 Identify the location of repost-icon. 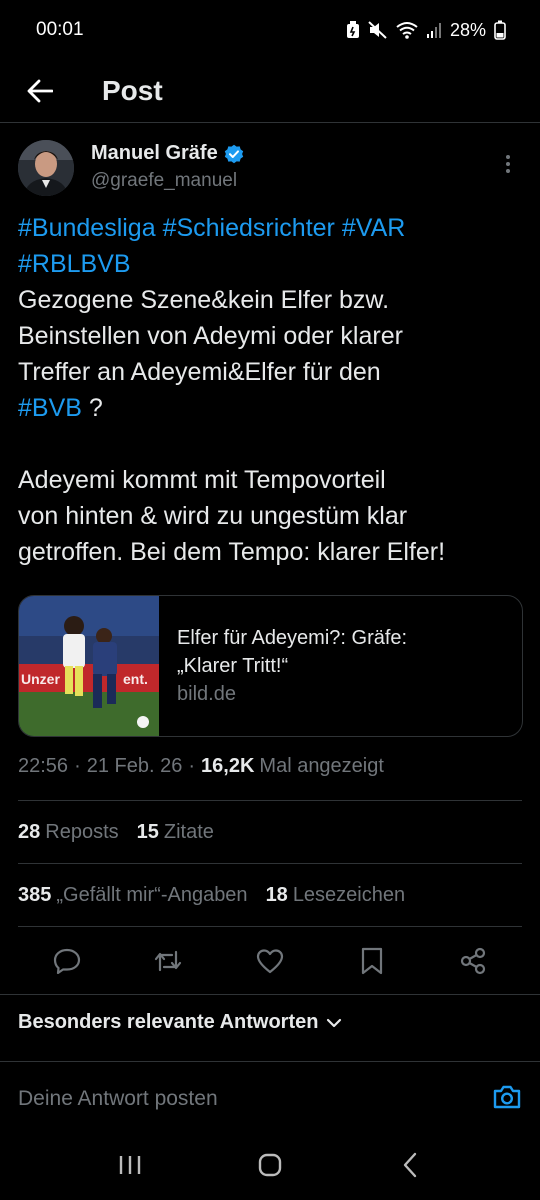
(168, 961).